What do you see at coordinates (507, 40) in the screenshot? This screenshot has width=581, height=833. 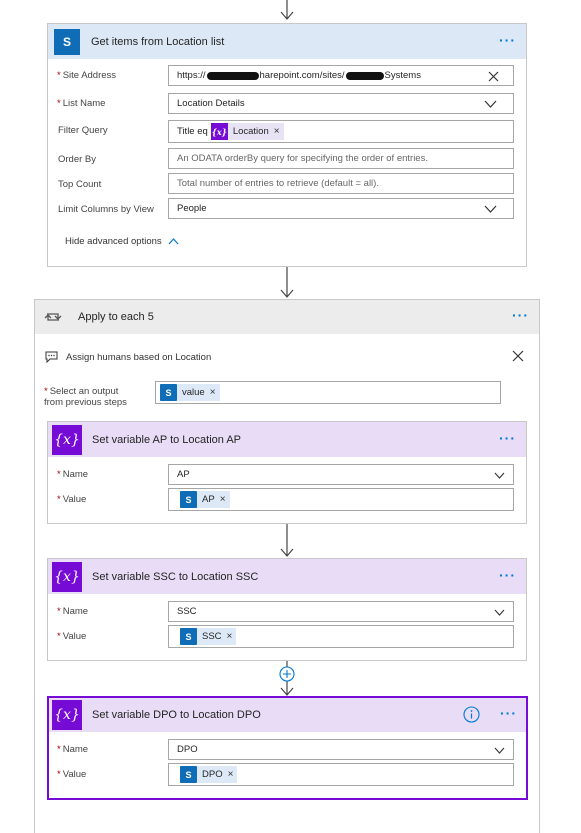 I see `get-items-more-button: ···` at bounding box center [507, 40].